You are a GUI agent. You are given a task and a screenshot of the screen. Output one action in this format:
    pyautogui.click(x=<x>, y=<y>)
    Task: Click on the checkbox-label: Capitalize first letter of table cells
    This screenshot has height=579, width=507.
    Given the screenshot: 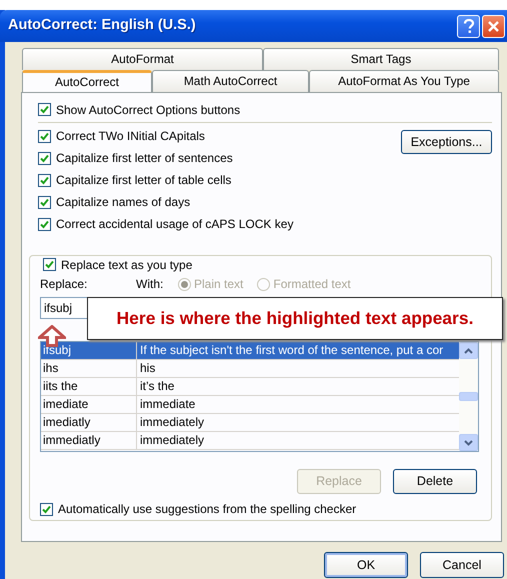 What is the action you would take?
    pyautogui.click(x=144, y=180)
    